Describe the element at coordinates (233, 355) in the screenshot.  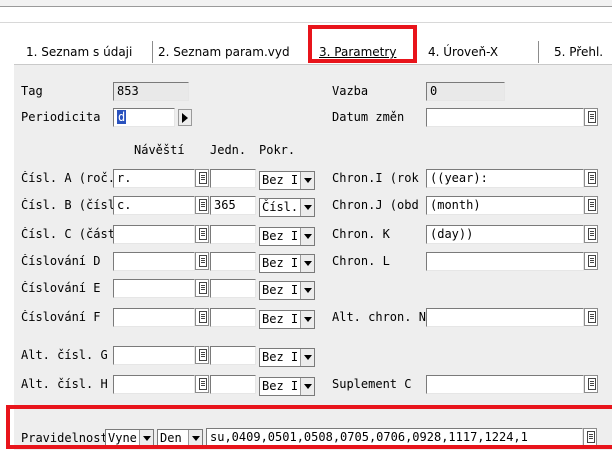
I see `alt-cisl-g-jedn-input` at that location.